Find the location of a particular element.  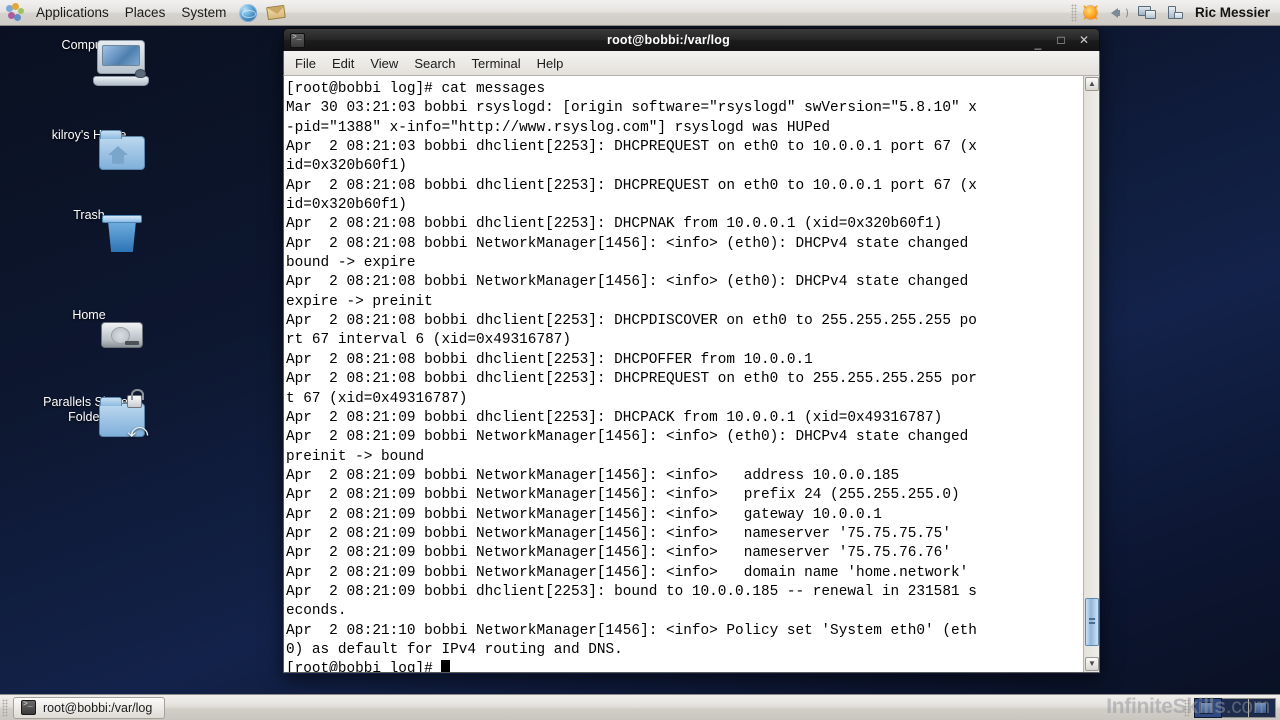

taskbar-item-terminal: root@bobbi:/var/log is located at coordinates (89, 707).